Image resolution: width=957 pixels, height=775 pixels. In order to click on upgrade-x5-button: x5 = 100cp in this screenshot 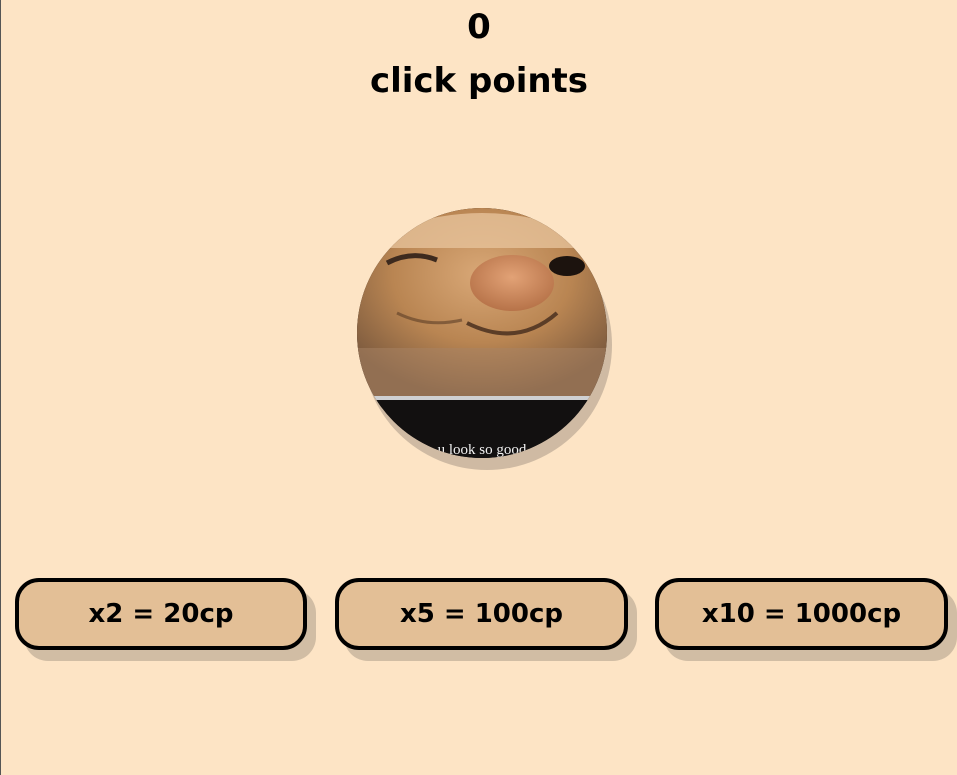, I will do `click(481, 614)`.